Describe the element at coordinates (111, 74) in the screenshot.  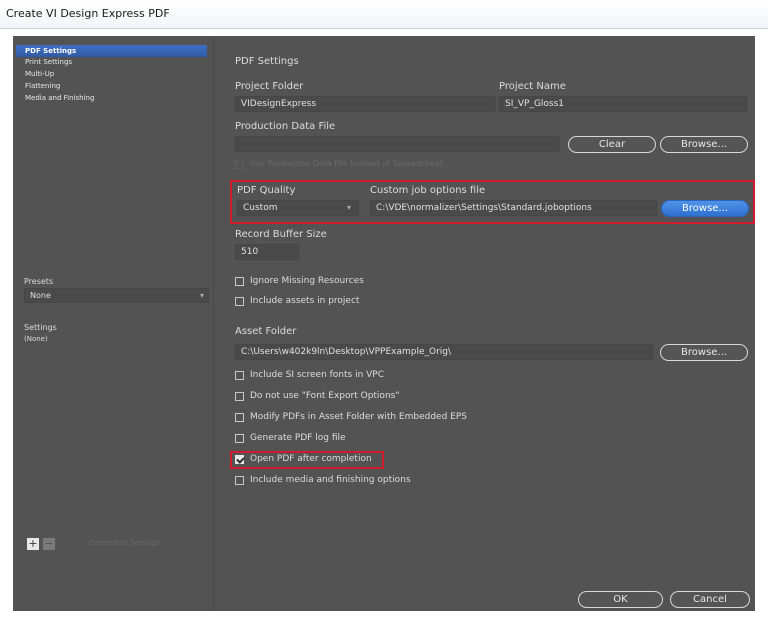
I see `sidebar-item-multi-up: Multi-Up` at that location.